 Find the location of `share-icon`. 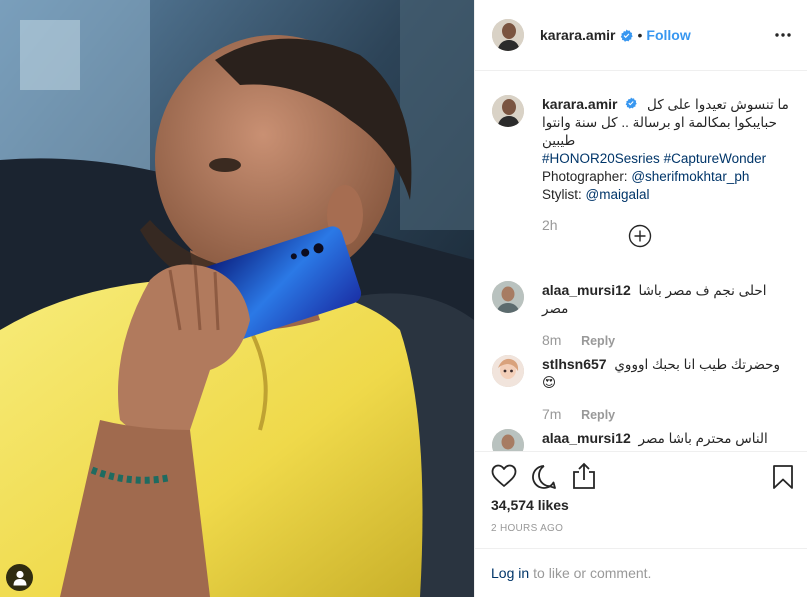

share-icon is located at coordinates (584, 475).